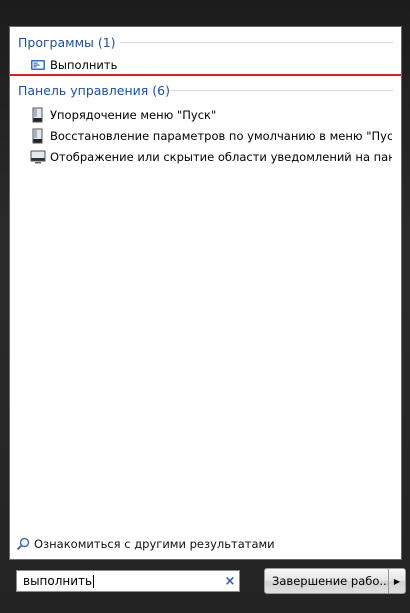 The width and height of the screenshot is (410, 613). I want to click on search-input-value: выполнить, so click(58, 581).